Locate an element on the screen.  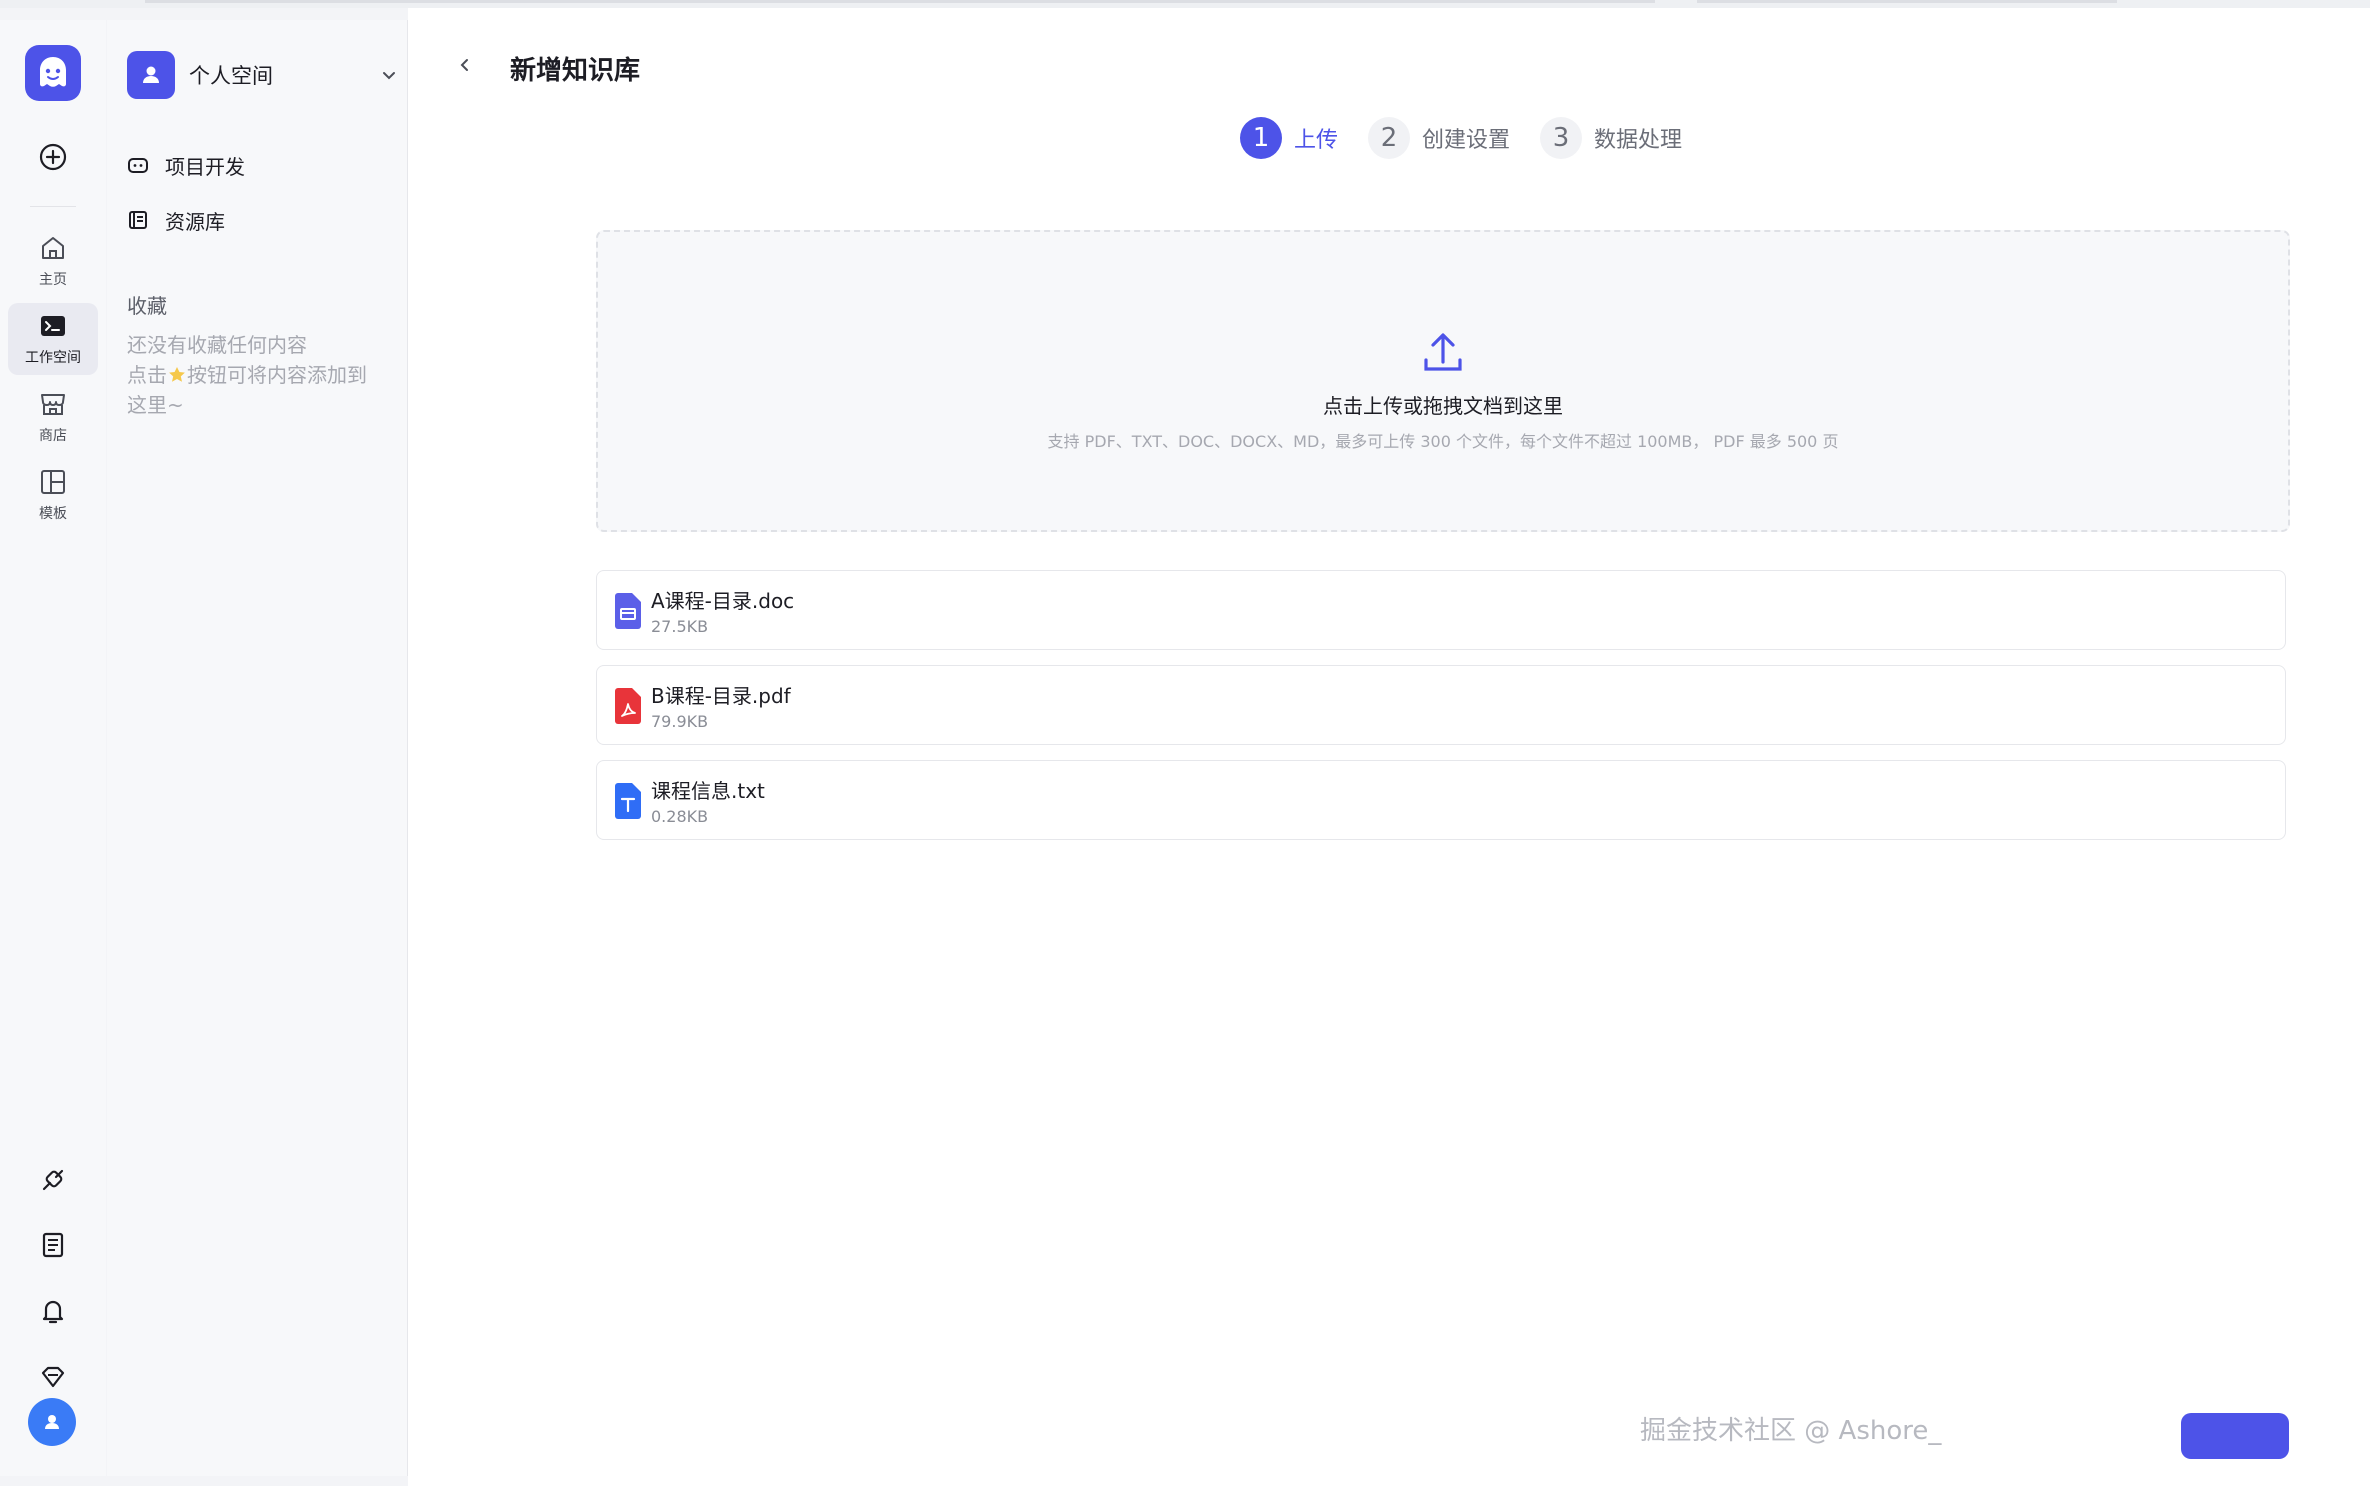
step-processing: 3 数据处理 is located at coordinates (1611, 138).